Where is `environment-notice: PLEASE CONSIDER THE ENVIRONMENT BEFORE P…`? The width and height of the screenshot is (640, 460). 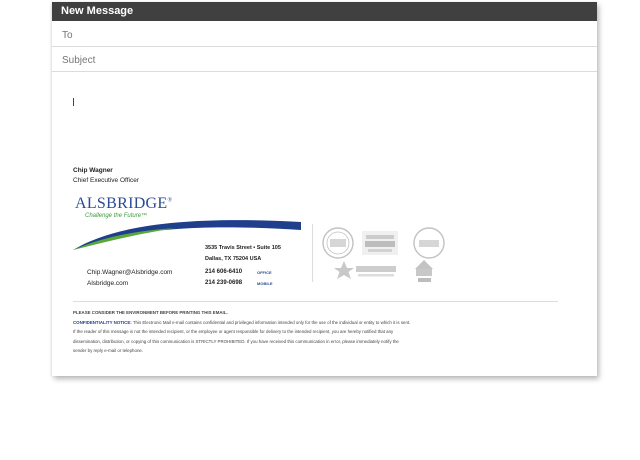
environment-notice: PLEASE CONSIDER THE ENVIRONMENT BEFORE P… is located at coordinates (150, 312).